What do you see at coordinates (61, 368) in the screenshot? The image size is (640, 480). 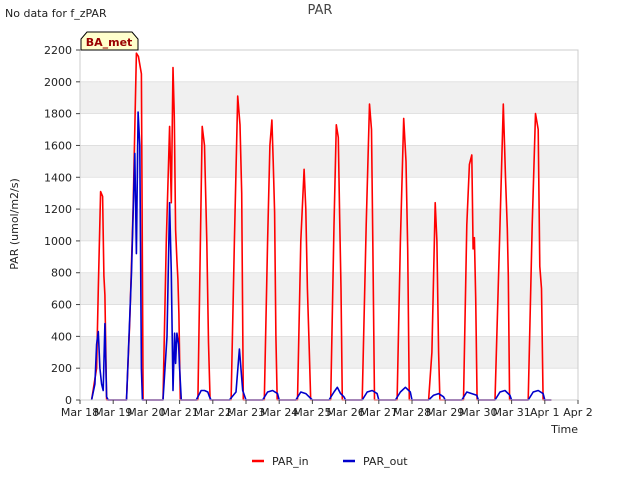 I see `y-tick-label: 200` at bounding box center [61, 368].